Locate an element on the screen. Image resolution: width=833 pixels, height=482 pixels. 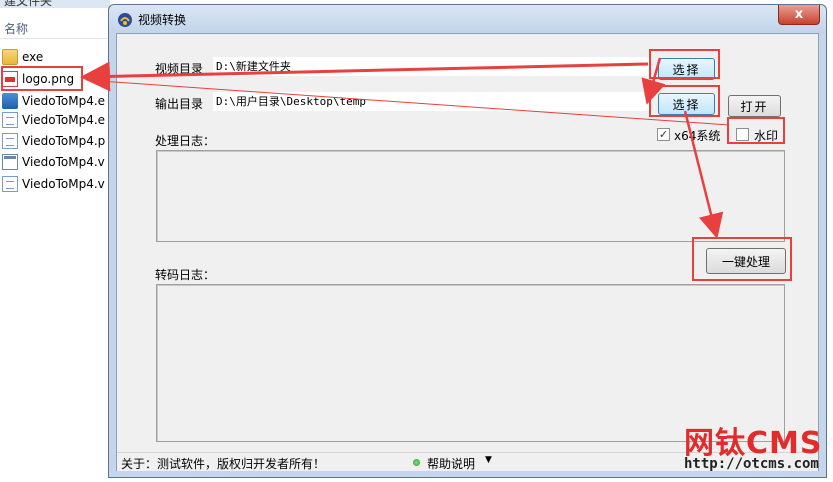
watermark-to-logo-line is located at coordinates (407, 102).